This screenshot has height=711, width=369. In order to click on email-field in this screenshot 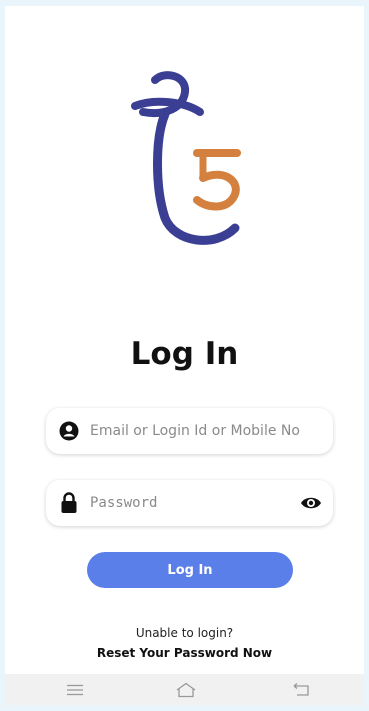, I will do `click(189, 431)`.